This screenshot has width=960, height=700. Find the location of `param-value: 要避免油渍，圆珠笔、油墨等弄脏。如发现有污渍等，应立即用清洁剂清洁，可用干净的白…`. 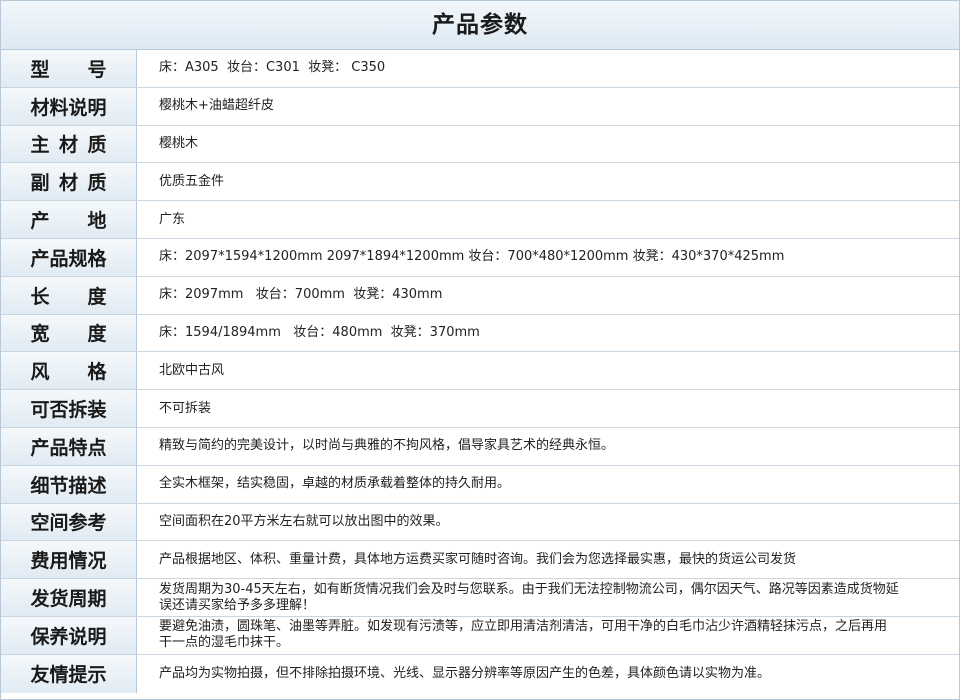

param-value: 要避免油渍，圆珠笔、油墨等弄脏。如发现有污渍等，应立即用清洁剂清洁，可用干净的白… is located at coordinates (523, 635).